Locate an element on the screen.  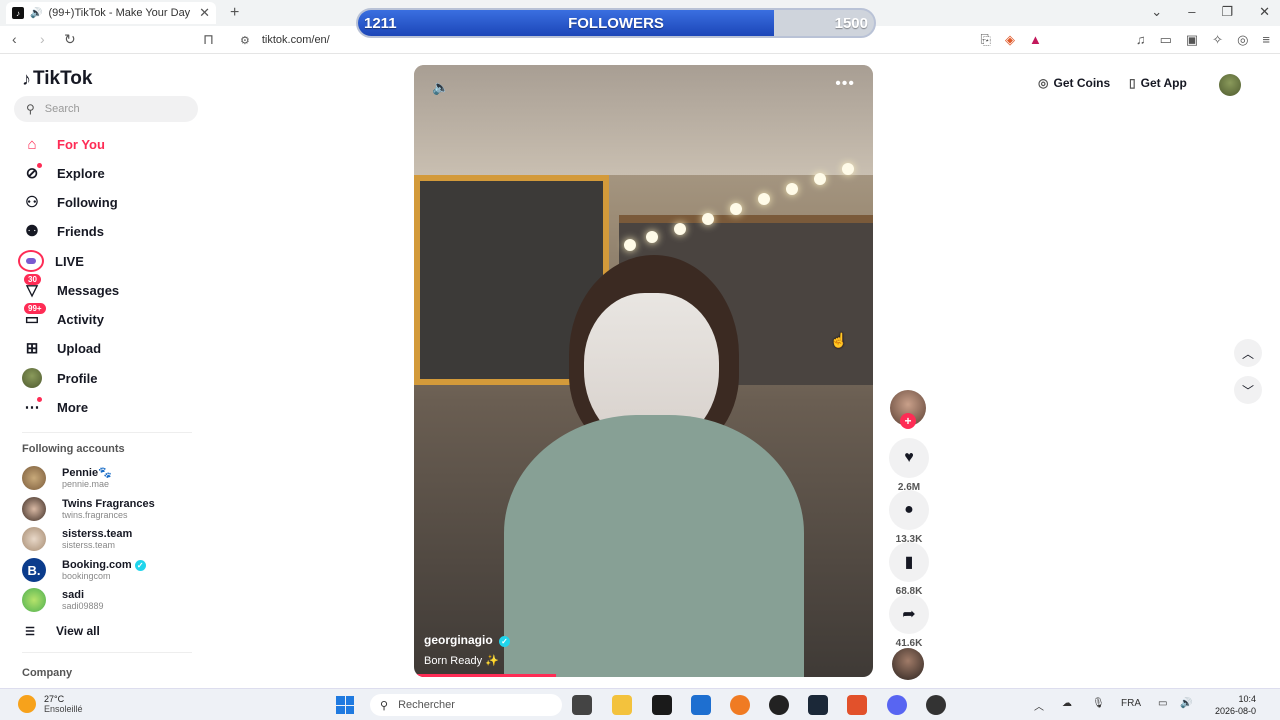
share-icon: ➦ is located at coordinates (909, 614).